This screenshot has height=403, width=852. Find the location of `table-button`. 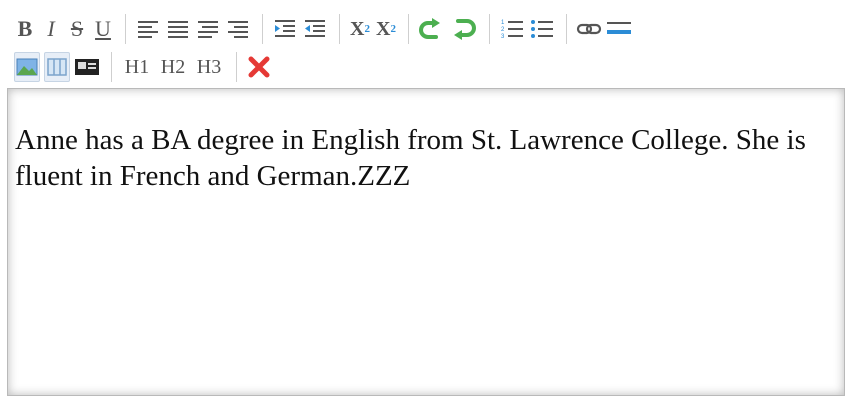

table-button is located at coordinates (57, 67).